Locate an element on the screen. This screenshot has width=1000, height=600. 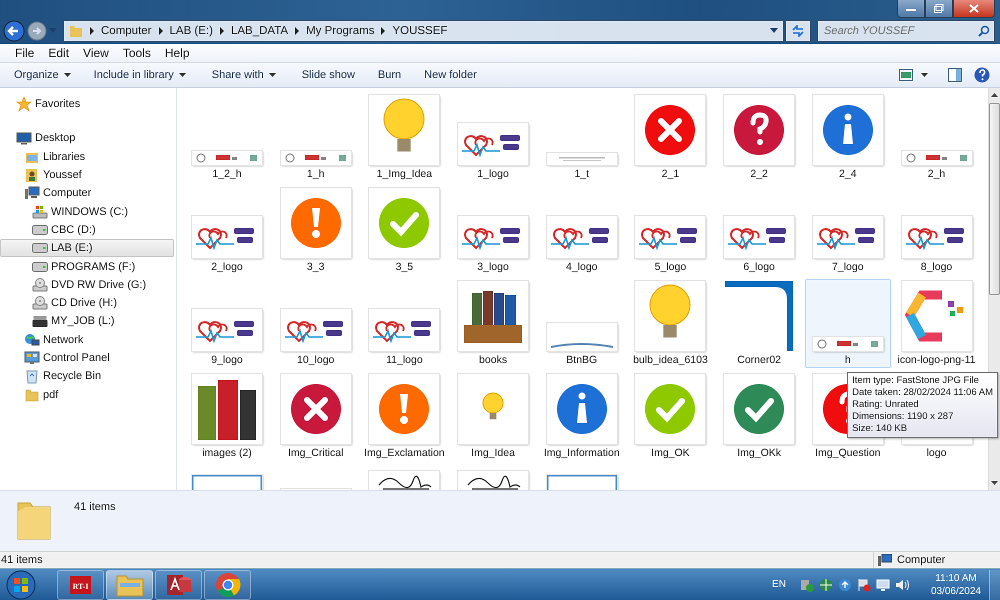
item-count: 41 items is located at coordinates (95, 507).